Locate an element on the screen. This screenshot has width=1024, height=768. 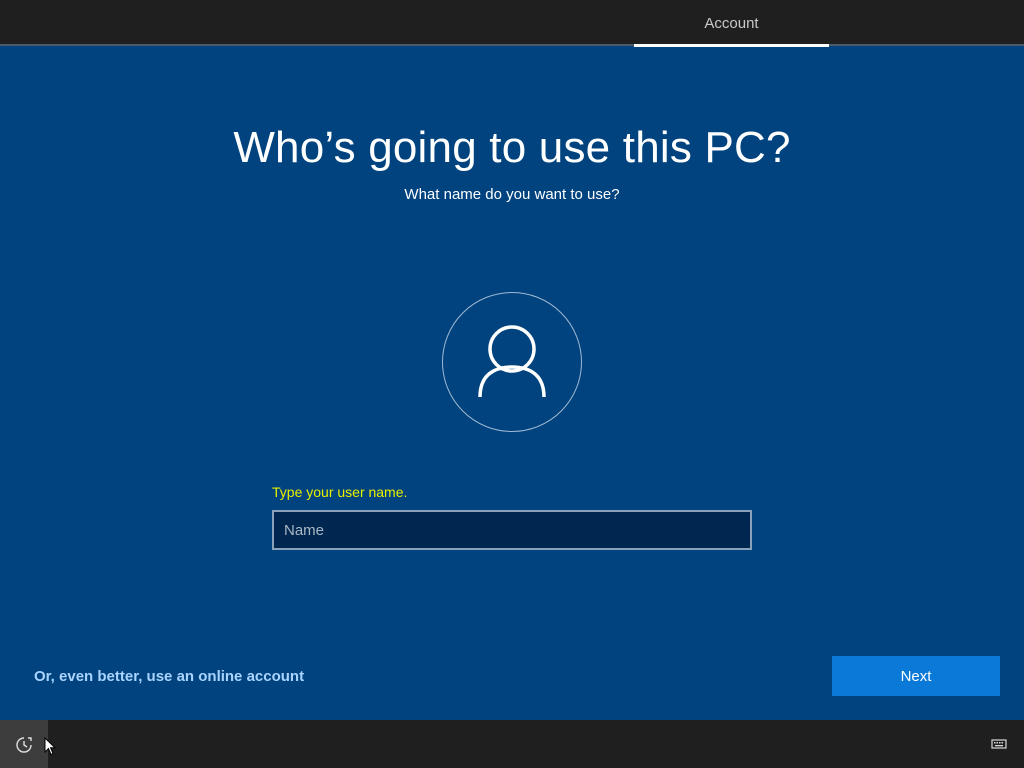
ease-of-access-button is located at coordinates (24, 744).